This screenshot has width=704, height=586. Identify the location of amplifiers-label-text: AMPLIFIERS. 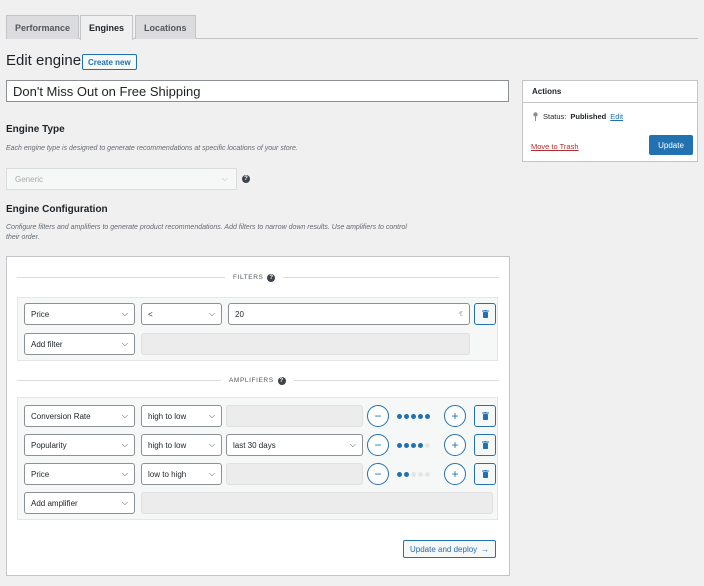
(251, 380).